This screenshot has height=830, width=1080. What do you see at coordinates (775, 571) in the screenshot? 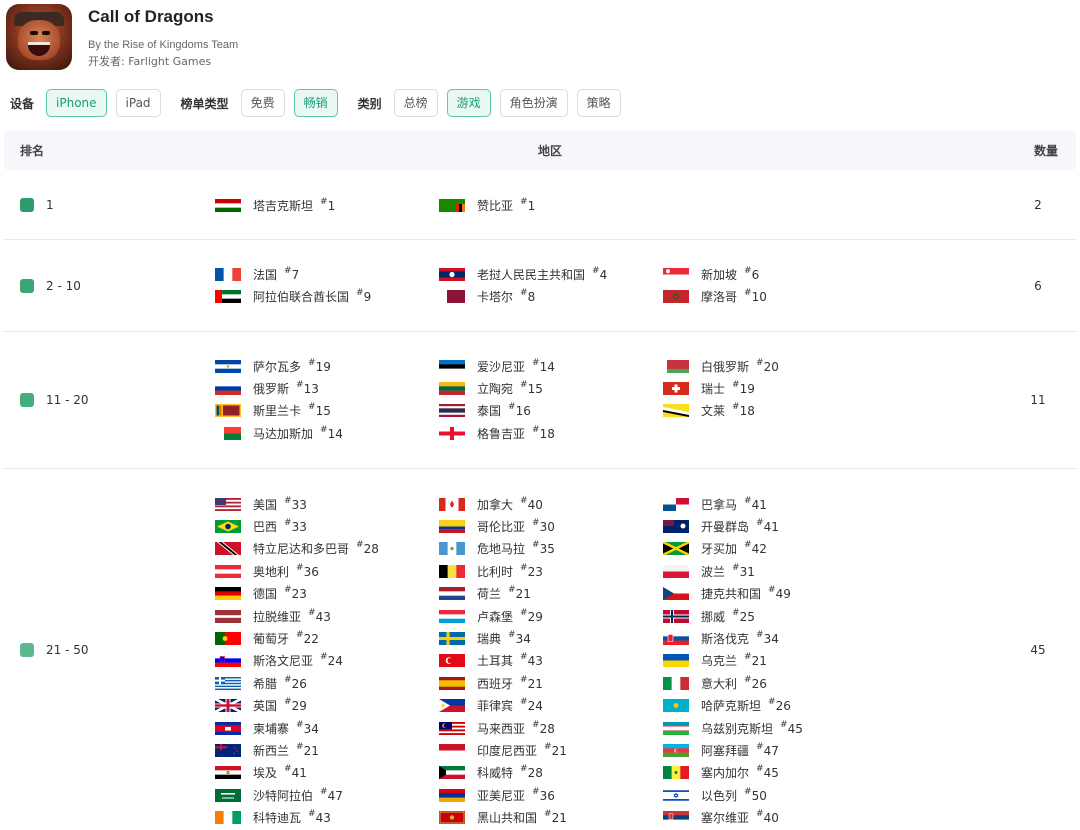
I see `region-item: 波兰 #31` at bounding box center [775, 571].